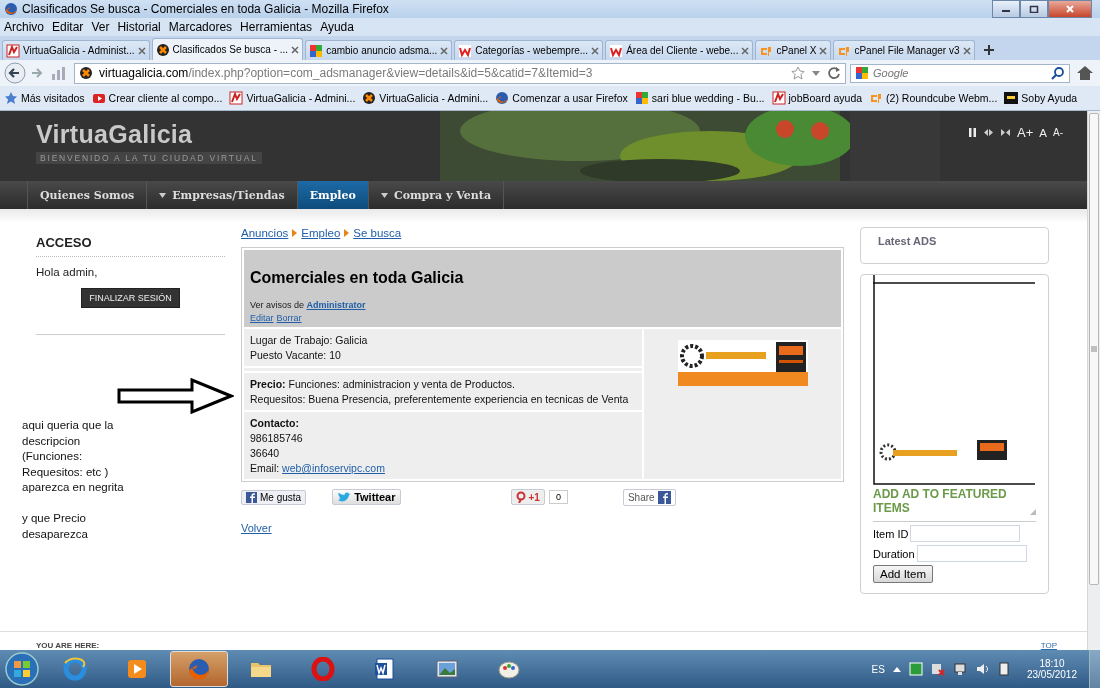 The width and height of the screenshot is (1100, 688). I want to click on ad-title: Comerciales en toda Galicia, so click(357, 278).